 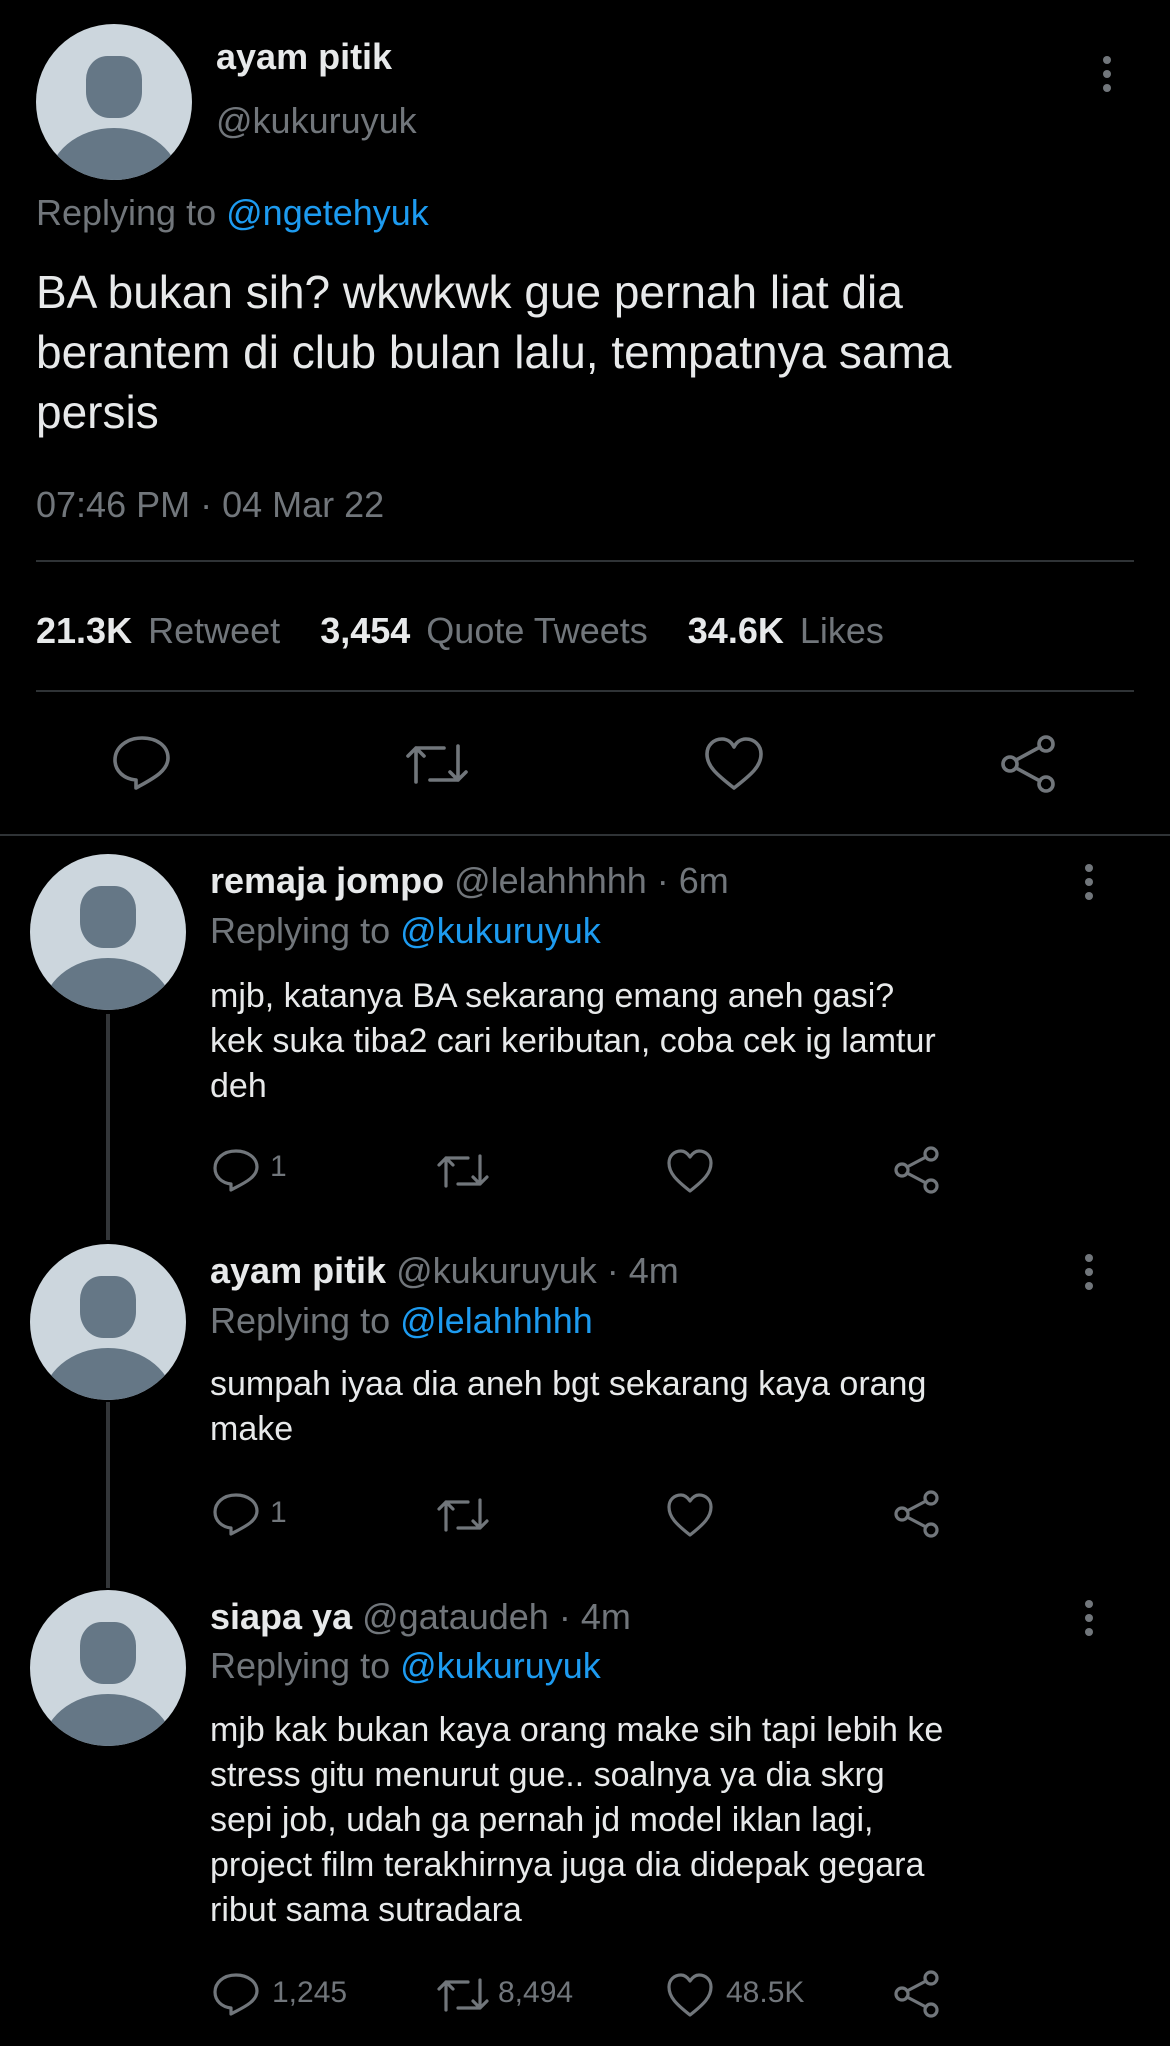 What do you see at coordinates (591, 880) in the screenshot?
I see `handle-and-time: @lelahhhhh · 6m` at bounding box center [591, 880].